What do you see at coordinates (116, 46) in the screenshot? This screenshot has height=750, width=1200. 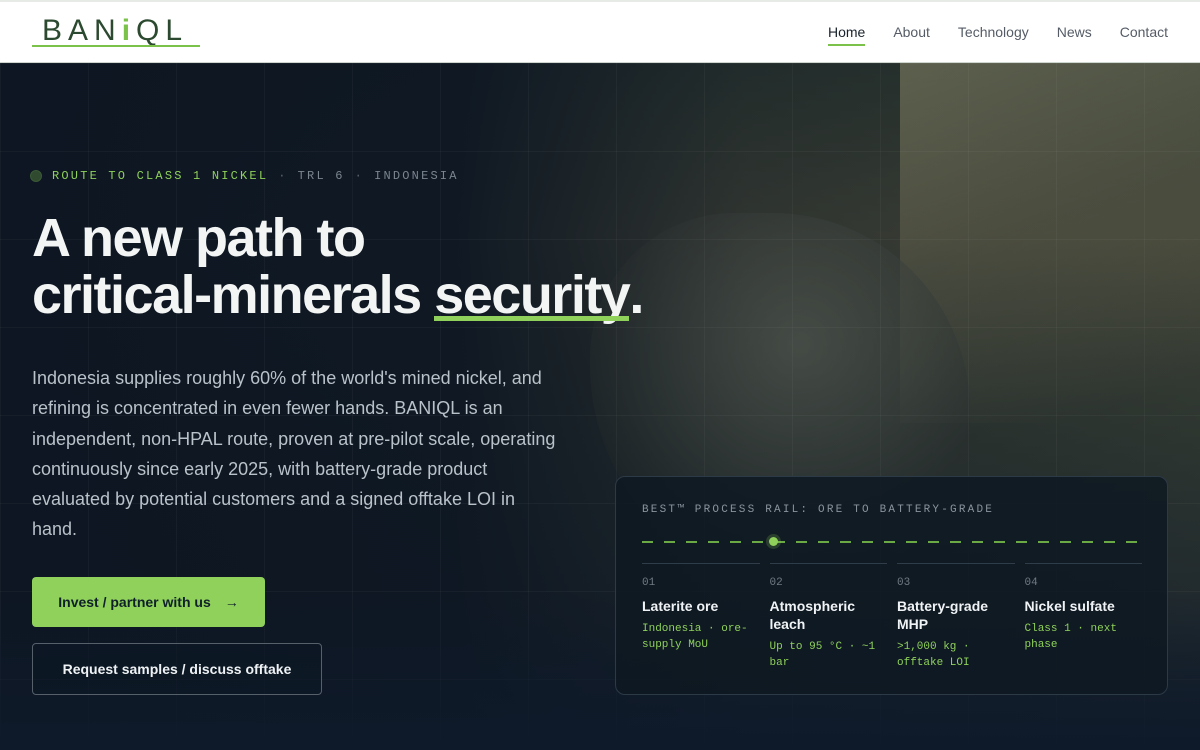 I see `logo-underline` at bounding box center [116, 46].